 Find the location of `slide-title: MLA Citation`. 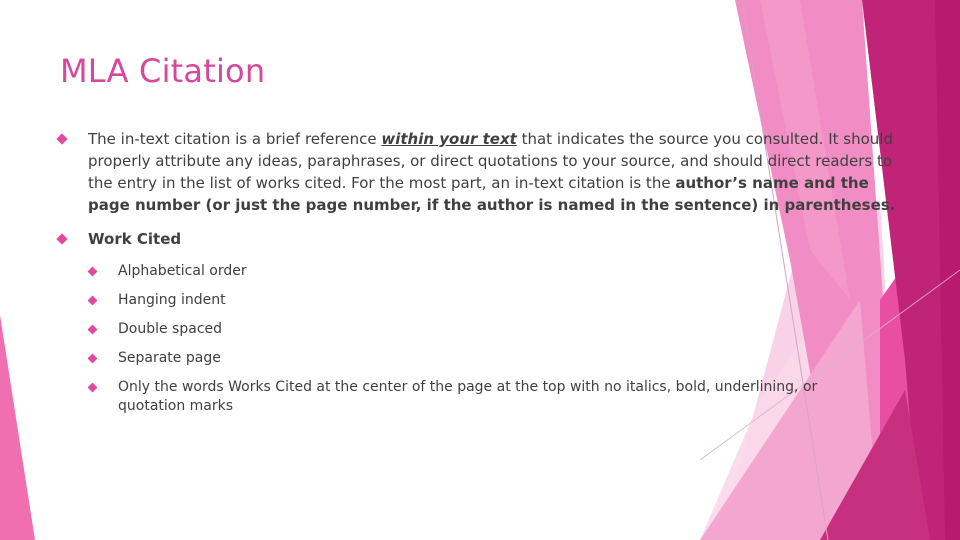

slide-title: MLA Citation is located at coordinates (163, 71).